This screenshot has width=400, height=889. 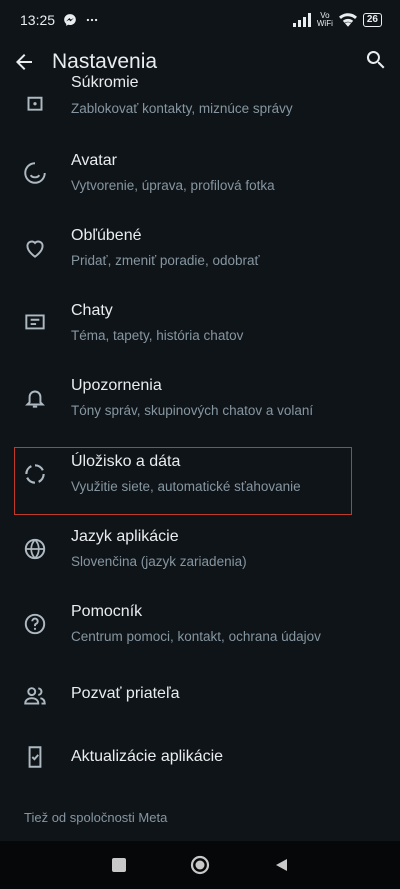 I want to click on bell-icon, so click(x=35, y=398).